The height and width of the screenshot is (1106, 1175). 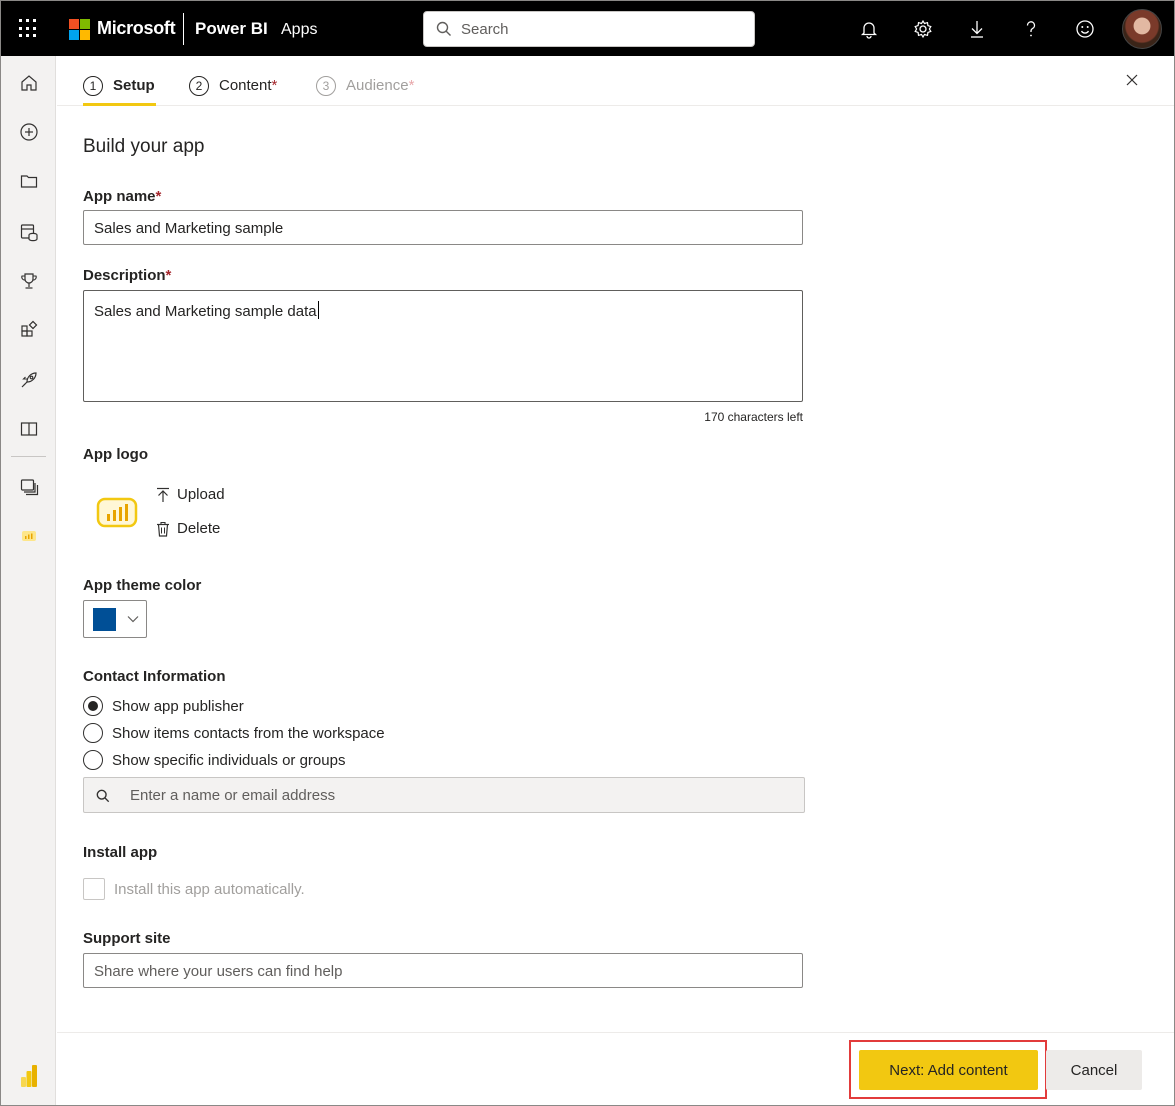 What do you see at coordinates (248, 733) in the screenshot?
I see `radio-label: Show items contacts from the workspace` at bounding box center [248, 733].